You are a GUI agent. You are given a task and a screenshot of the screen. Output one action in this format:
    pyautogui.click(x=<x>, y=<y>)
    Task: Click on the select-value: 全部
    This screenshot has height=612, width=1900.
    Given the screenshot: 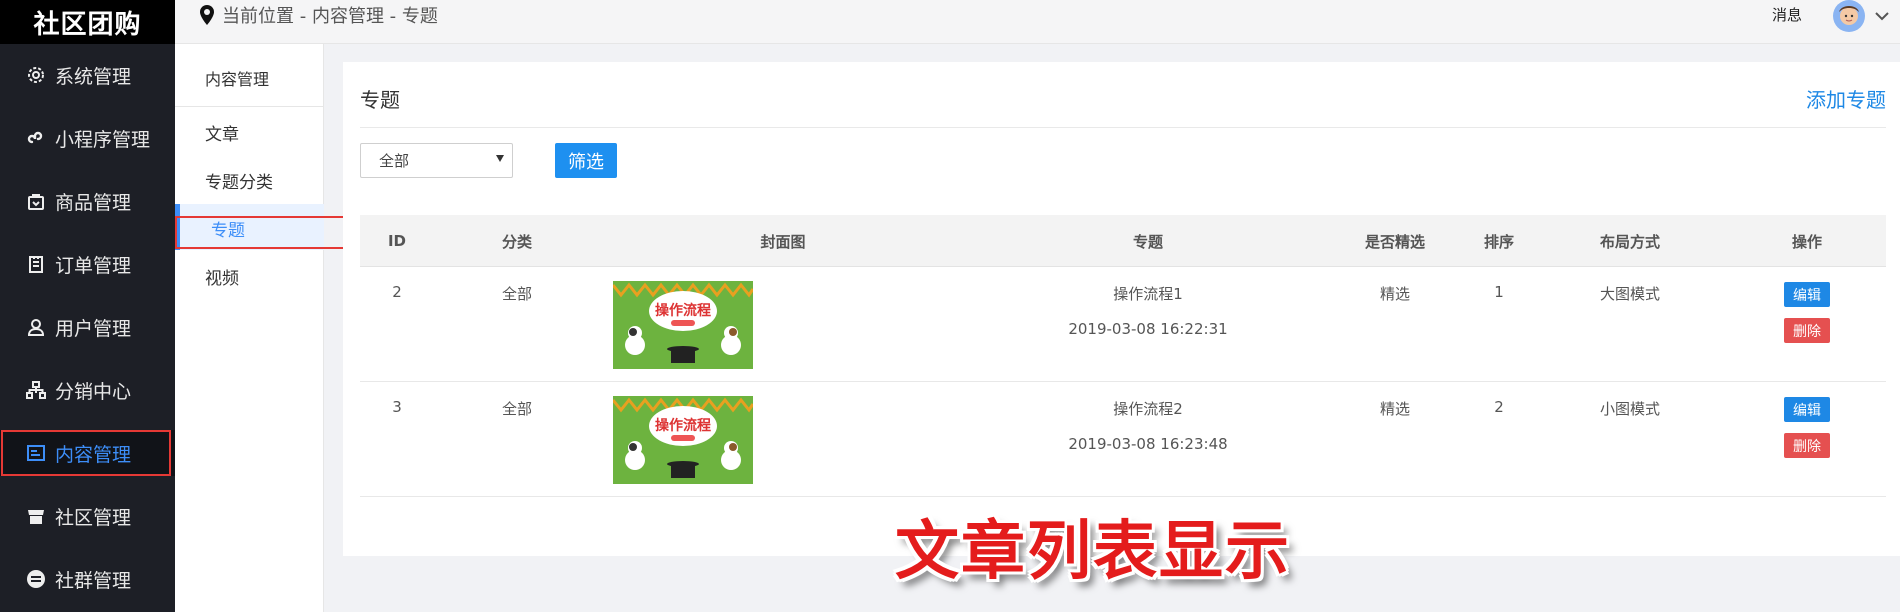 What is the action you would take?
    pyautogui.click(x=394, y=161)
    